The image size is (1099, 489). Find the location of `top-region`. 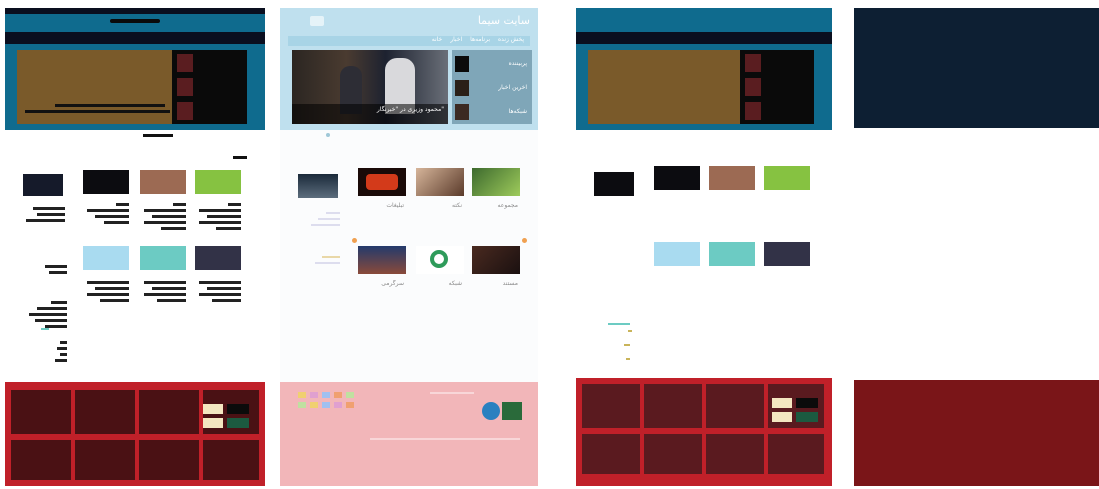

top-region is located at coordinates (976, 68).